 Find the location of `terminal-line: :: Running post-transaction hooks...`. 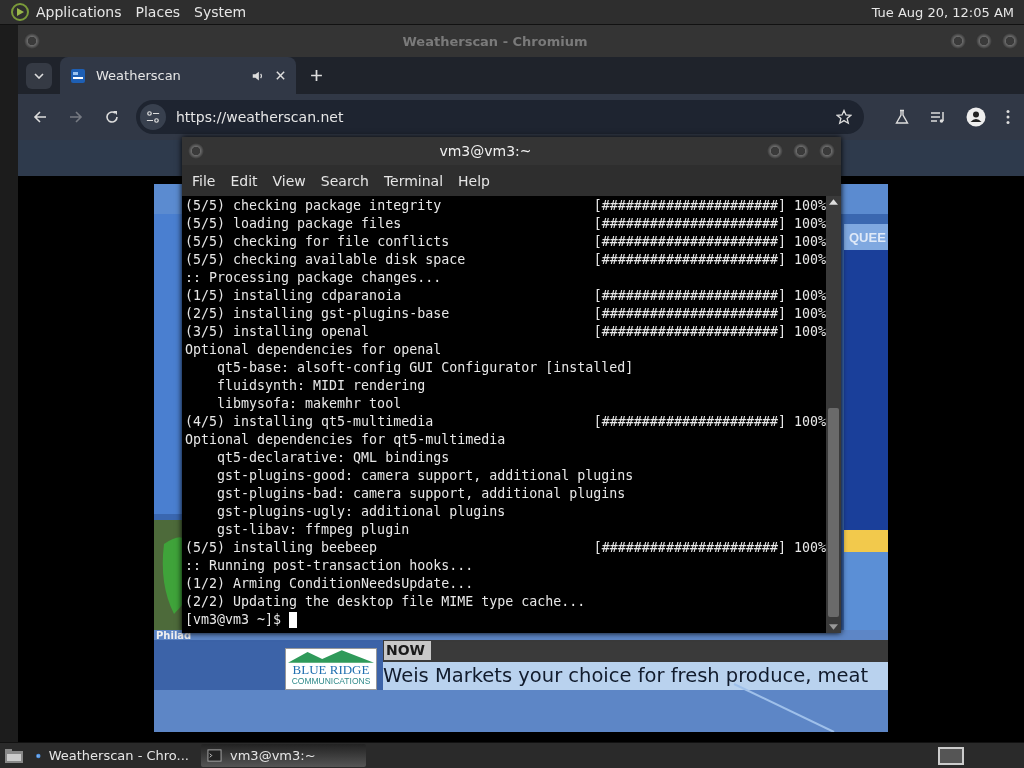

terminal-line: :: Running post-transaction hooks... is located at coordinates (329, 566).